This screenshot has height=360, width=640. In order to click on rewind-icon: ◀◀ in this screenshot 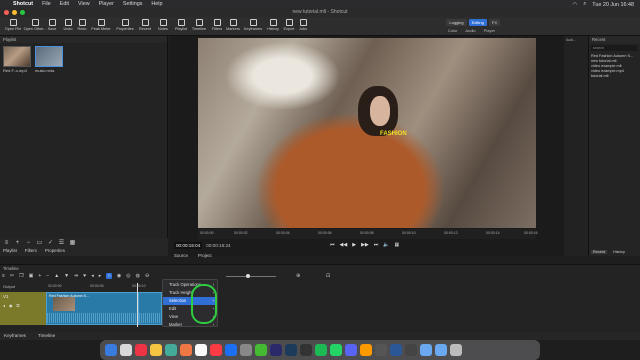, I will do `click(344, 245)`.